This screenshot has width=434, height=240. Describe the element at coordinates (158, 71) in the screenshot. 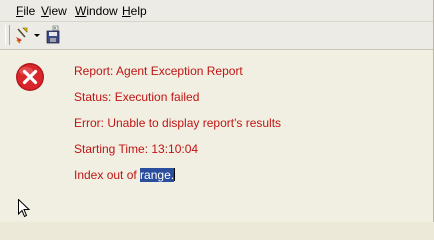

I see `report-name-text: Report: Agent Exception Report` at that location.